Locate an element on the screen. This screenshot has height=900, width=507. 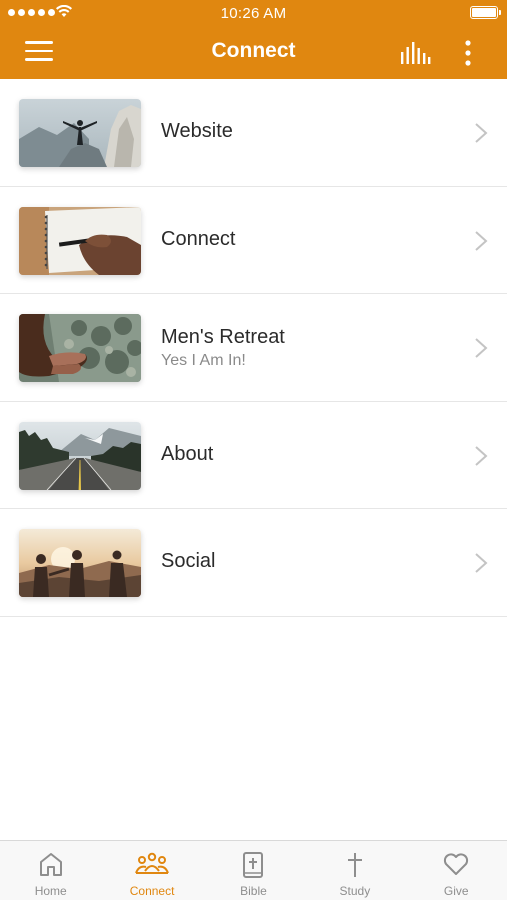
home-icon is located at coordinates (50, 864).